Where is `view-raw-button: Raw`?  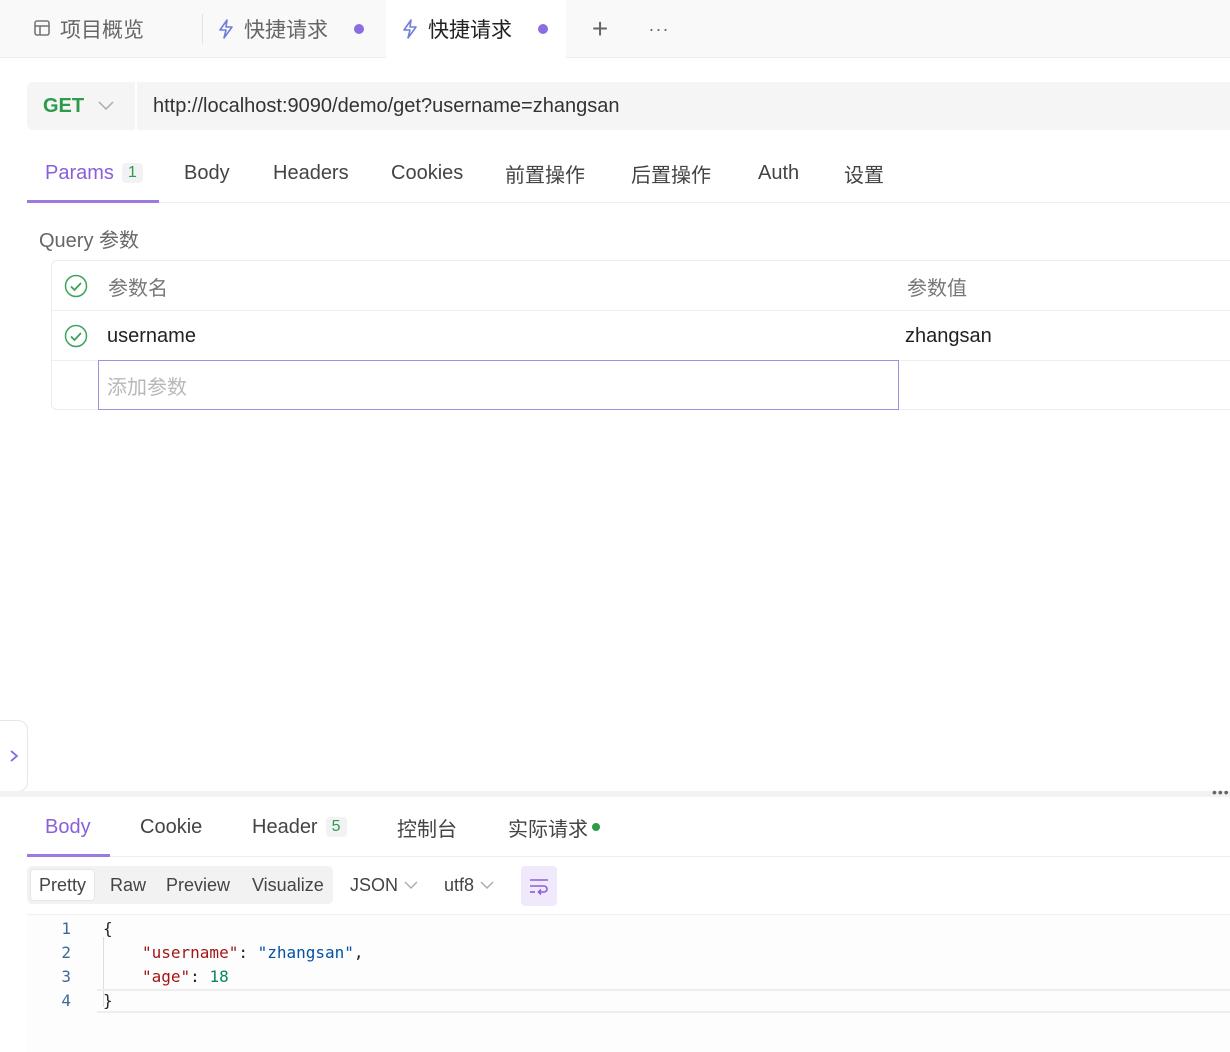
view-raw-button: Raw is located at coordinates (128, 885).